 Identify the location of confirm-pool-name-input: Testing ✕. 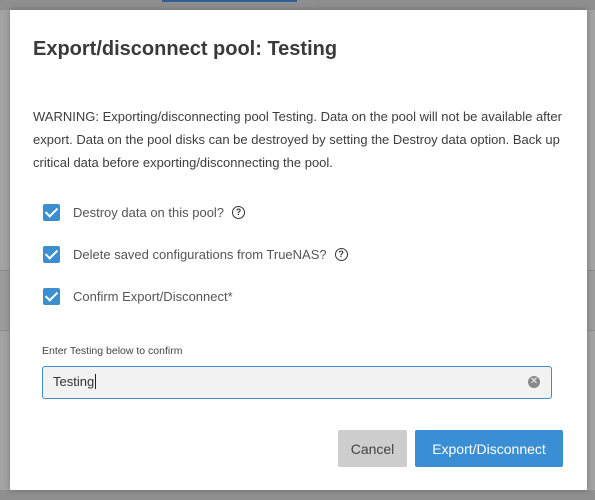
(297, 382).